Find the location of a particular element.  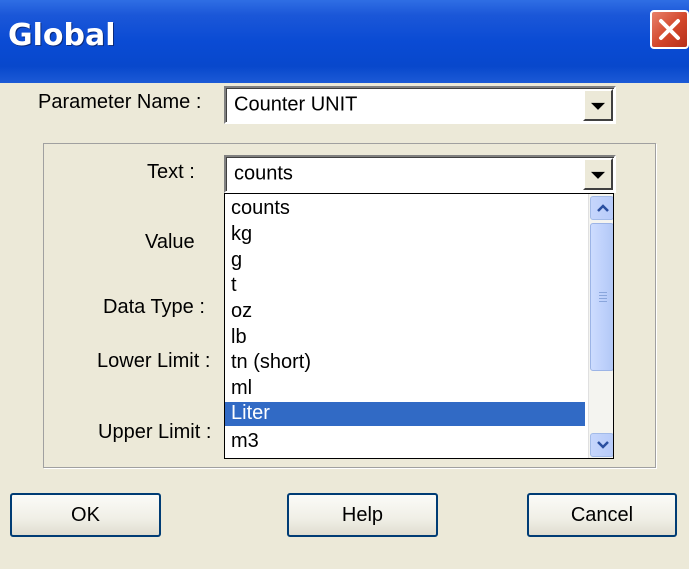

list-item: tn (short) is located at coordinates (405, 363).